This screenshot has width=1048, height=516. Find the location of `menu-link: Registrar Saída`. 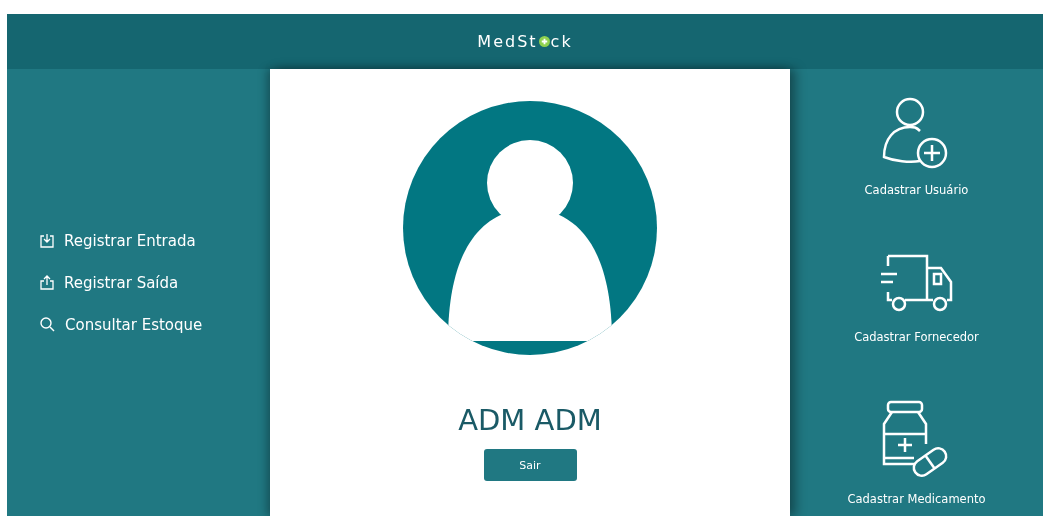

menu-link: Registrar Saída is located at coordinates (109, 282).